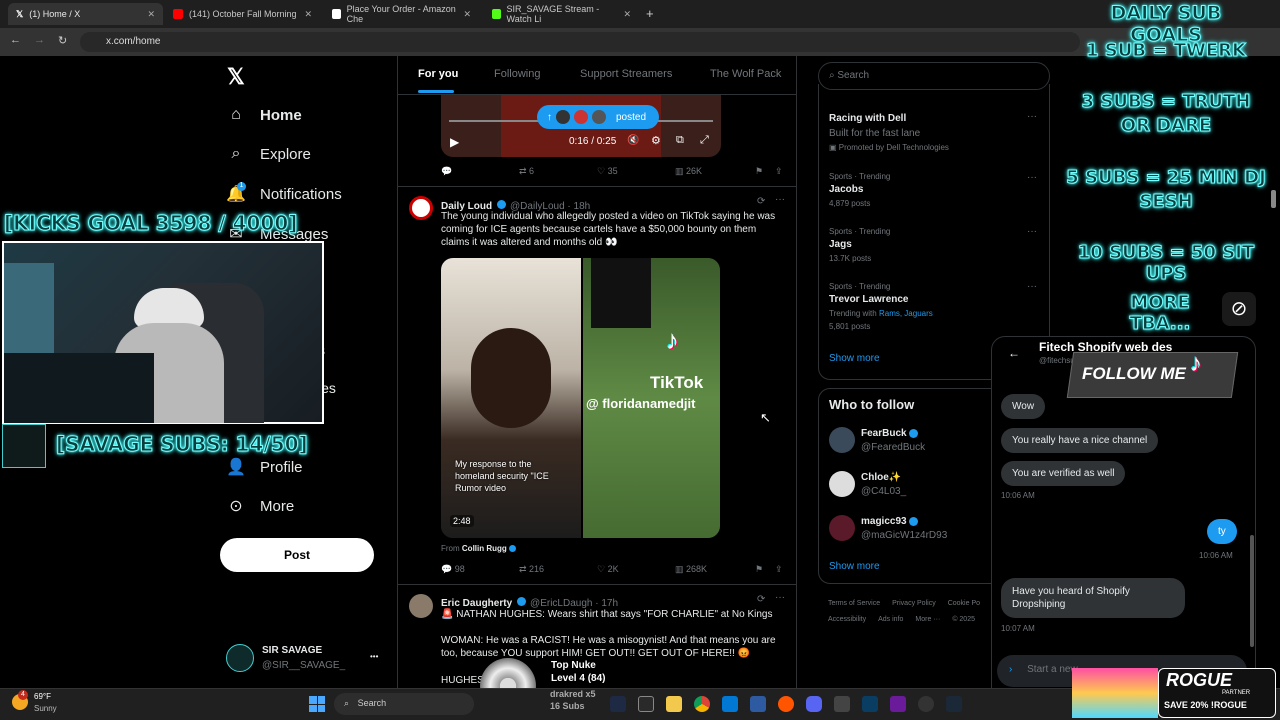 This screenshot has width=1280, height=720. What do you see at coordinates (374, 656) in the screenshot?
I see `account-menu-icon: •••` at bounding box center [374, 656].